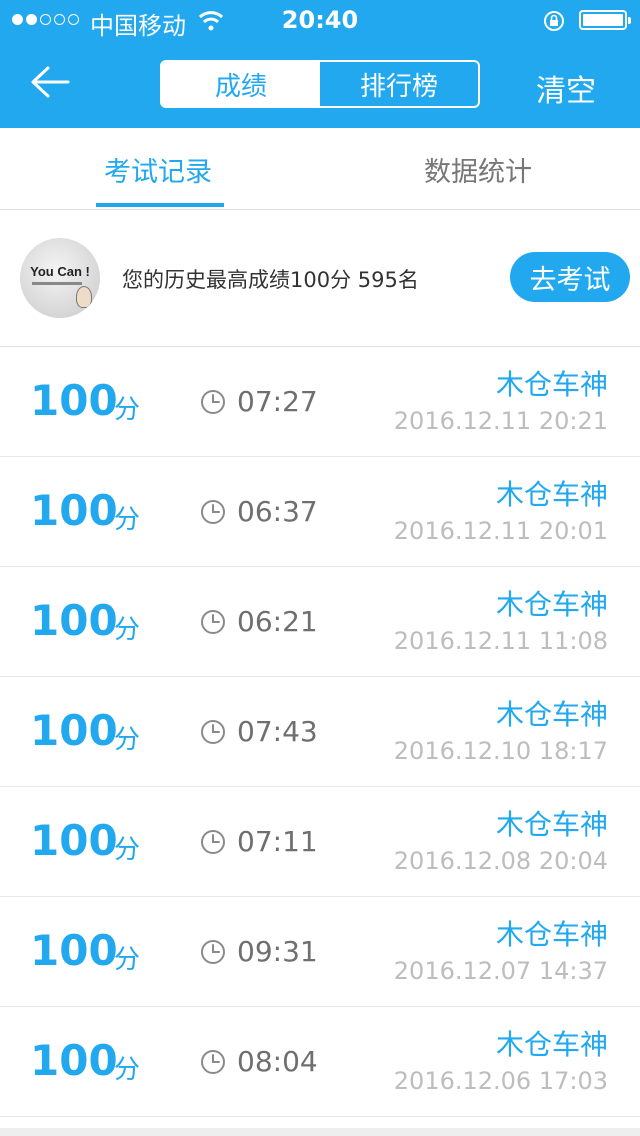 The height and width of the screenshot is (1136, 640). What do you see at coordinates (566, 88) in the screenshot?
I see `clear-button: 清空` at bounding box center [566, 88].